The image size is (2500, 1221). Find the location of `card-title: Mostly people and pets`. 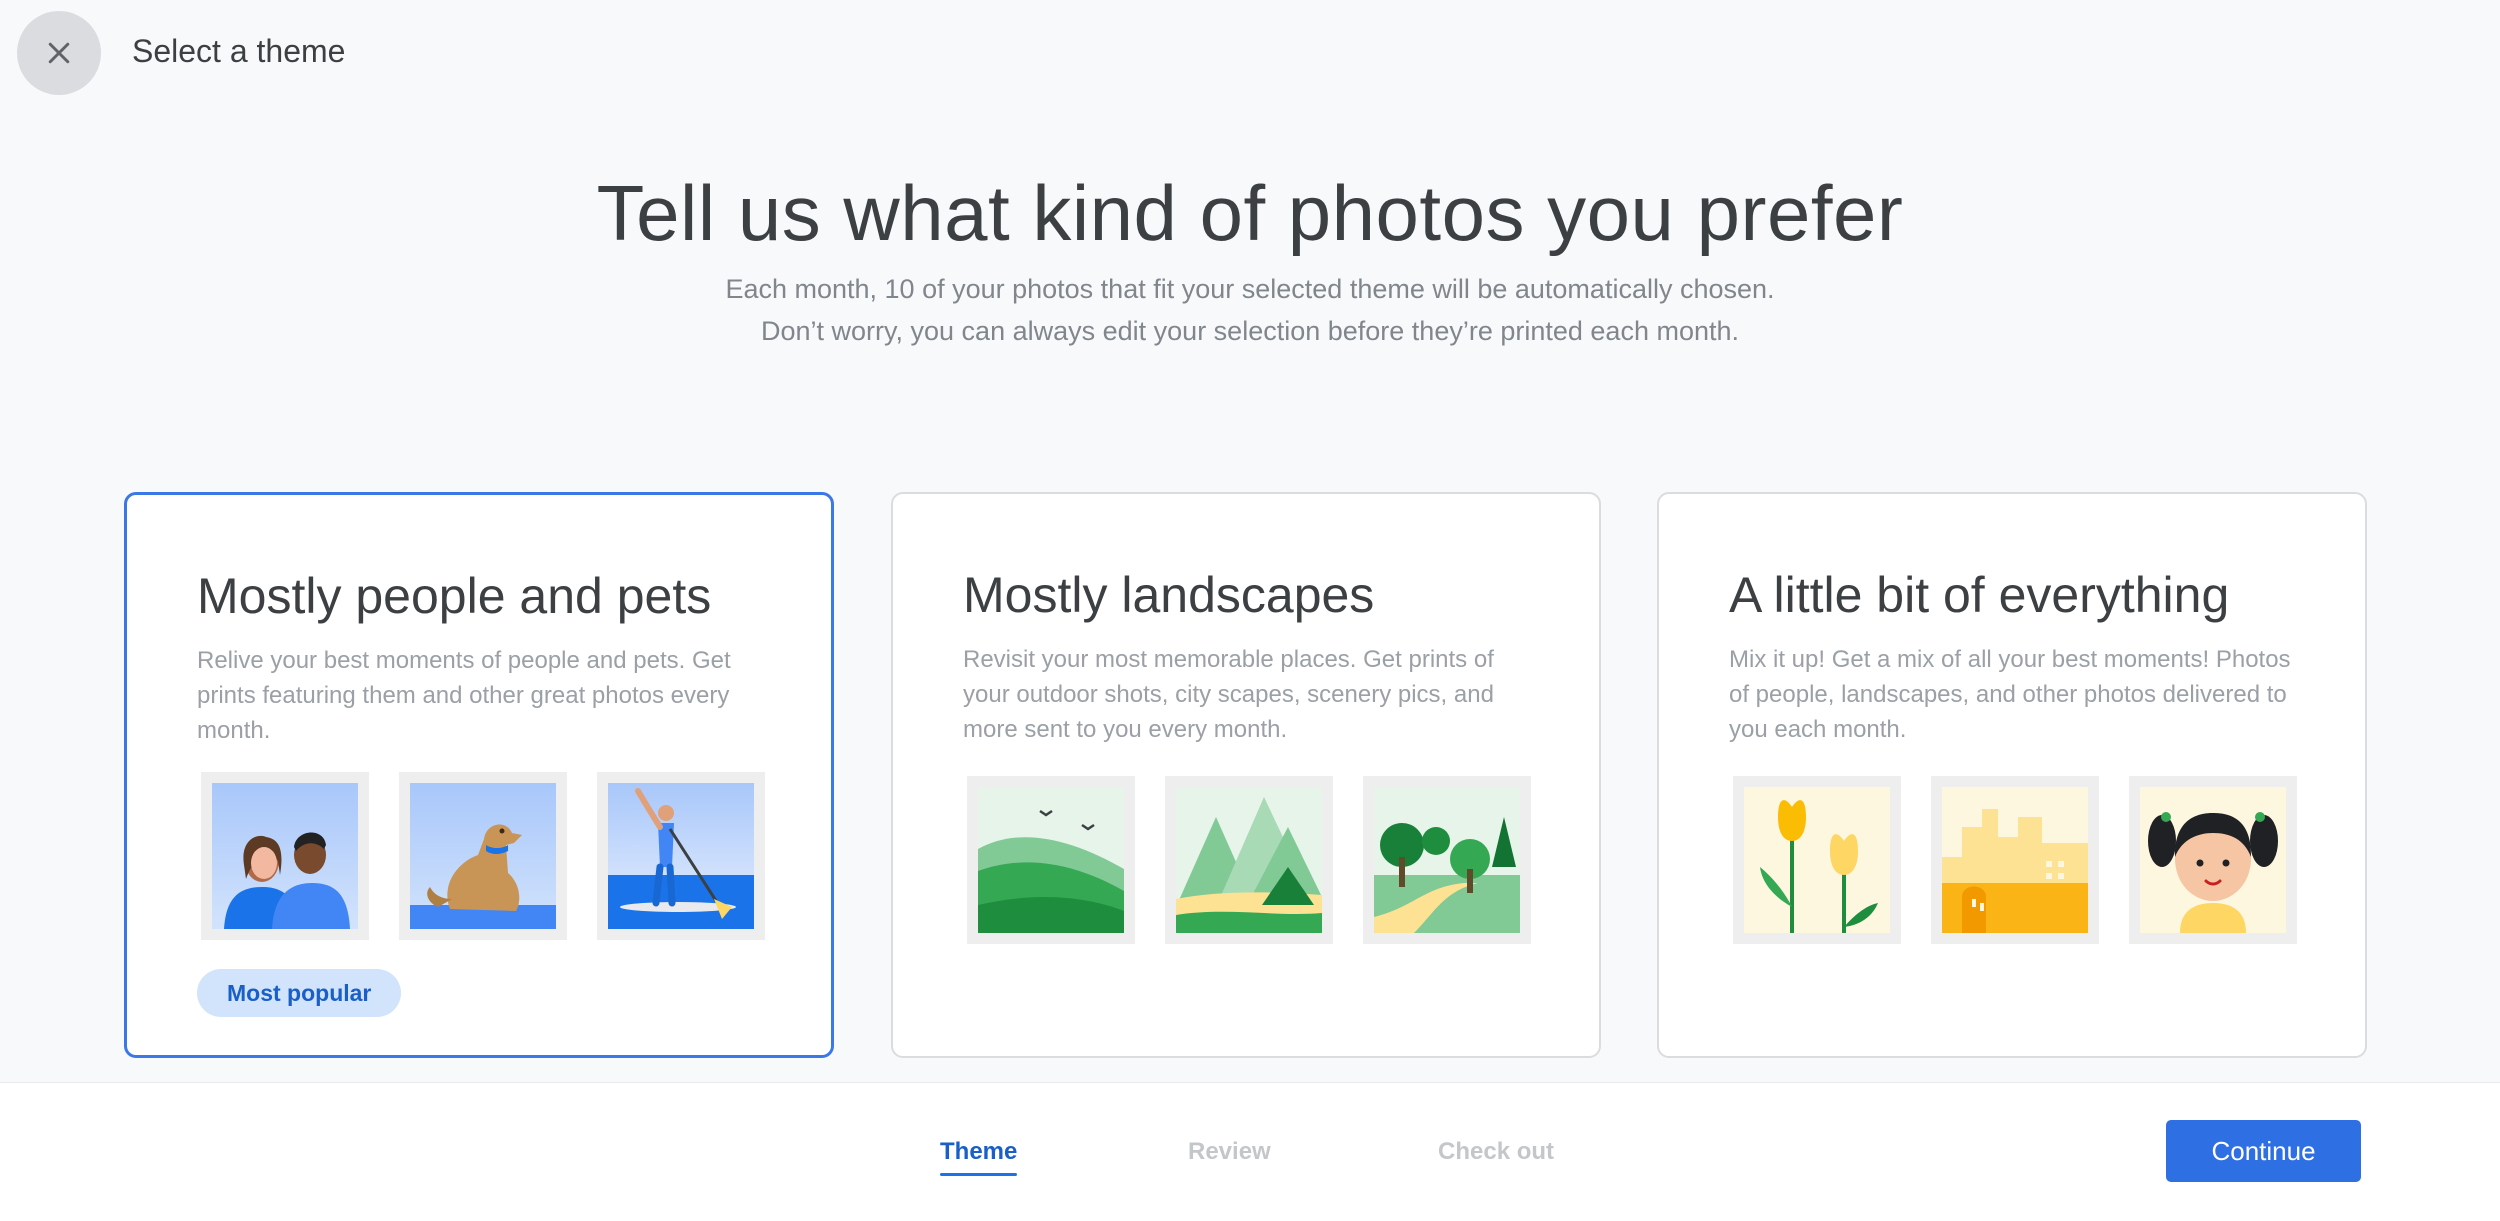

card-title: Mostly people and pets is located at coordinates (454, 596).